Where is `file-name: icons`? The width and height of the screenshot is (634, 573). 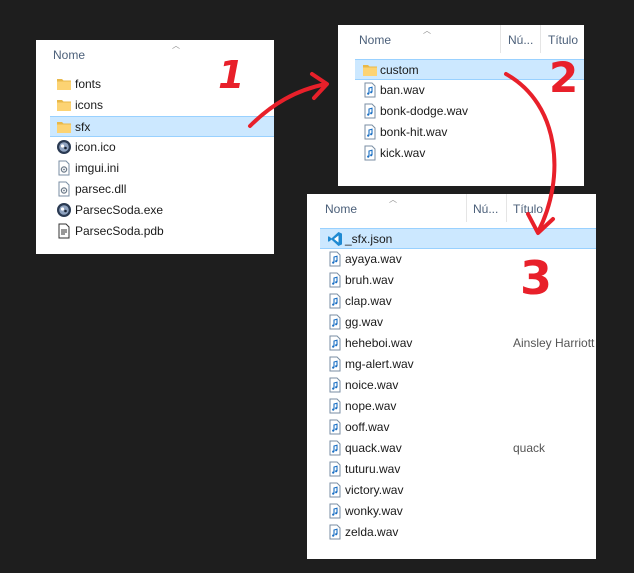
file-name: icons is located at coordinates (89, 105).